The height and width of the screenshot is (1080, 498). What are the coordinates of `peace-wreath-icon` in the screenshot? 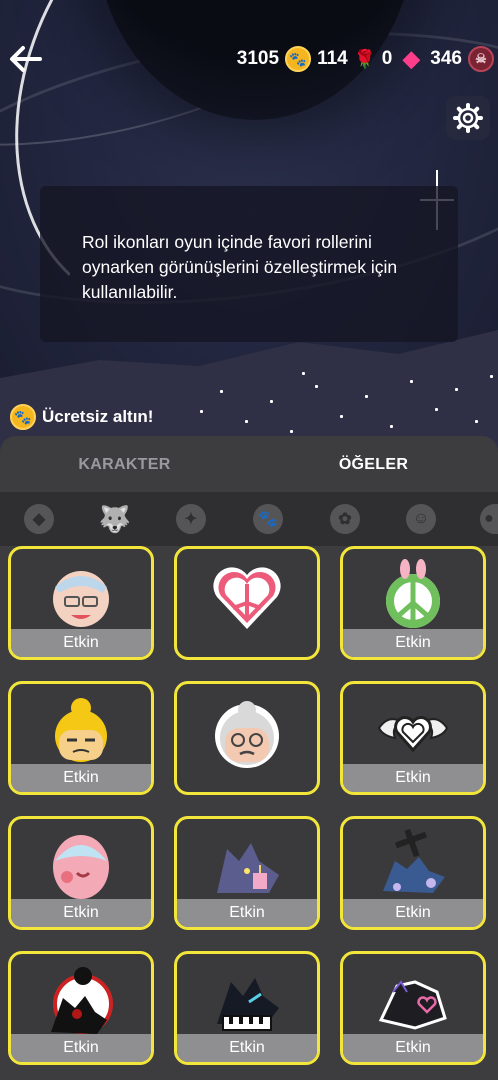 It's located at (413, 593).